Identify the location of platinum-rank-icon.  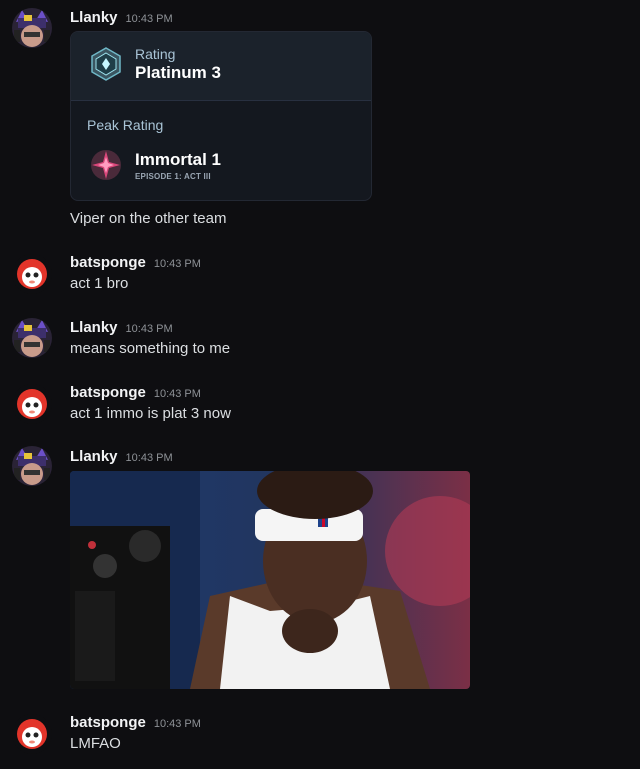
(106, 64).